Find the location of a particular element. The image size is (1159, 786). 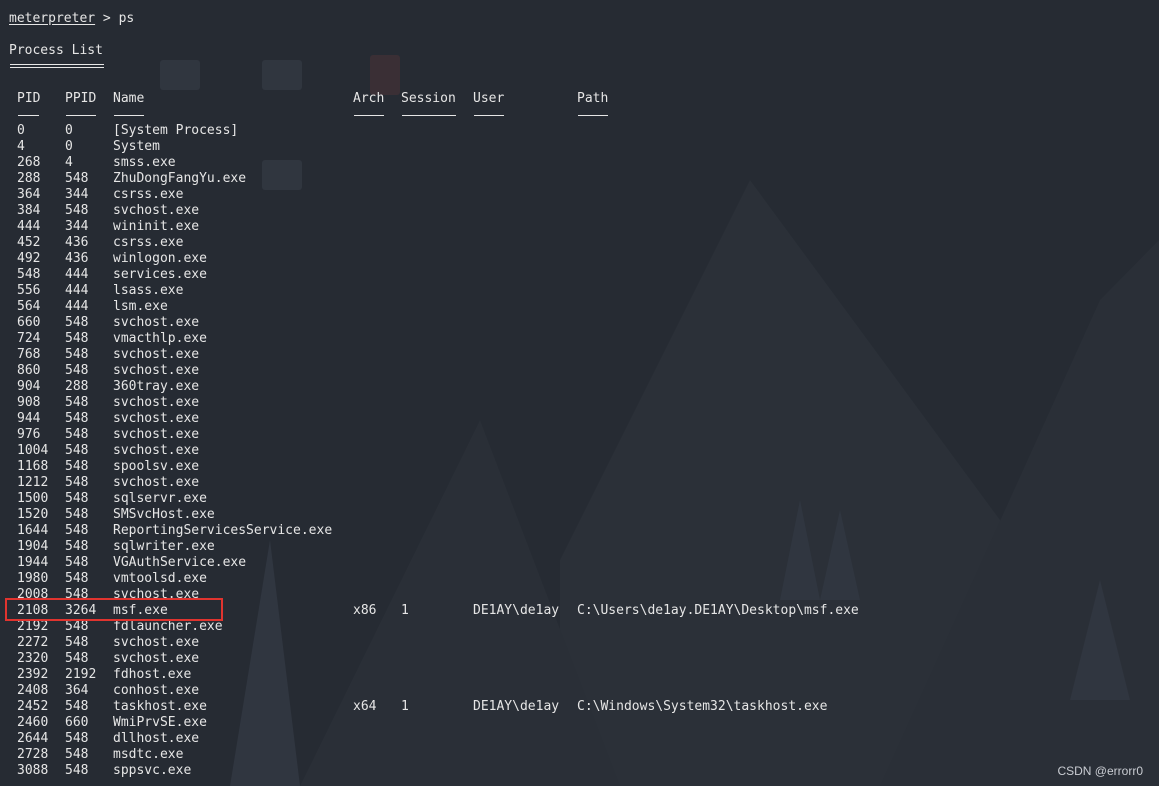

cell-pid: 364 is located at coordinates (29, 194).